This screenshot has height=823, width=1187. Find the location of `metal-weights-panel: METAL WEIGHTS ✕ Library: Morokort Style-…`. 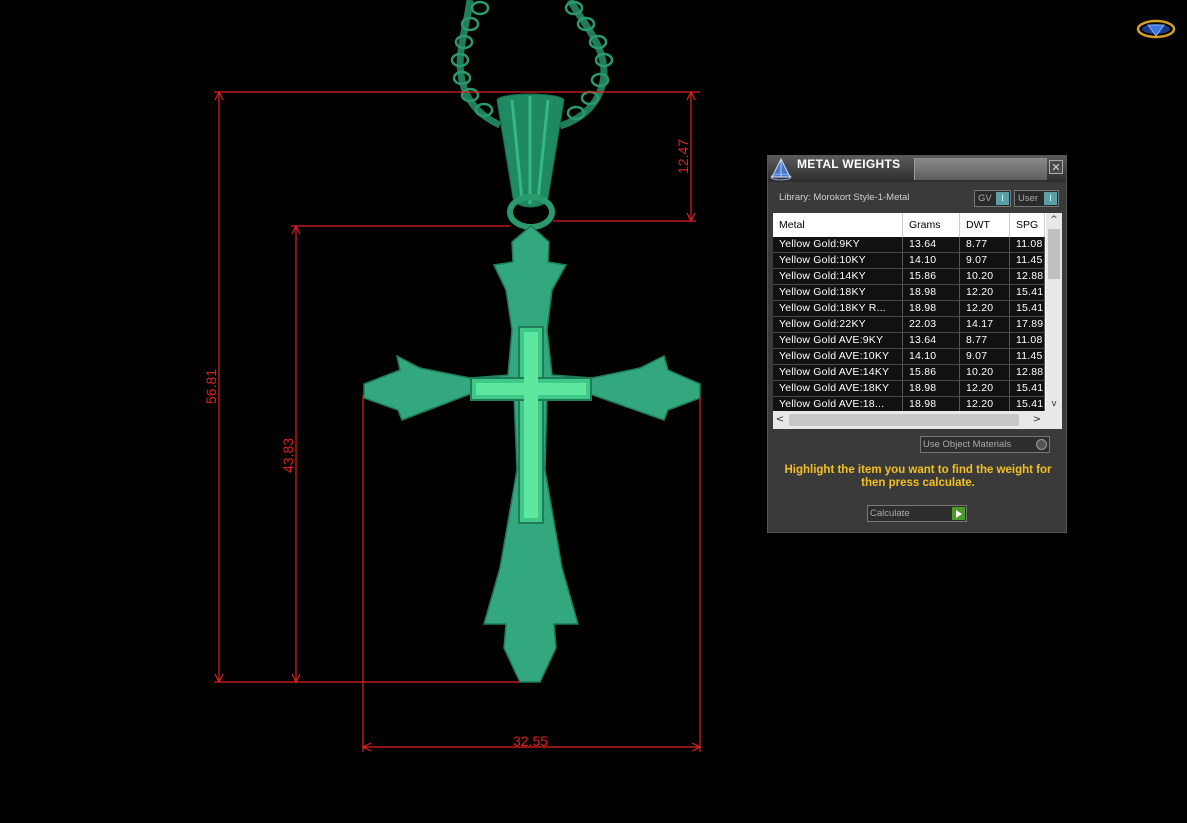

metal-weights-panel: METAL WEIGHTS ✕ Library: Morokort Style-… is located at coordinates (917, 344).